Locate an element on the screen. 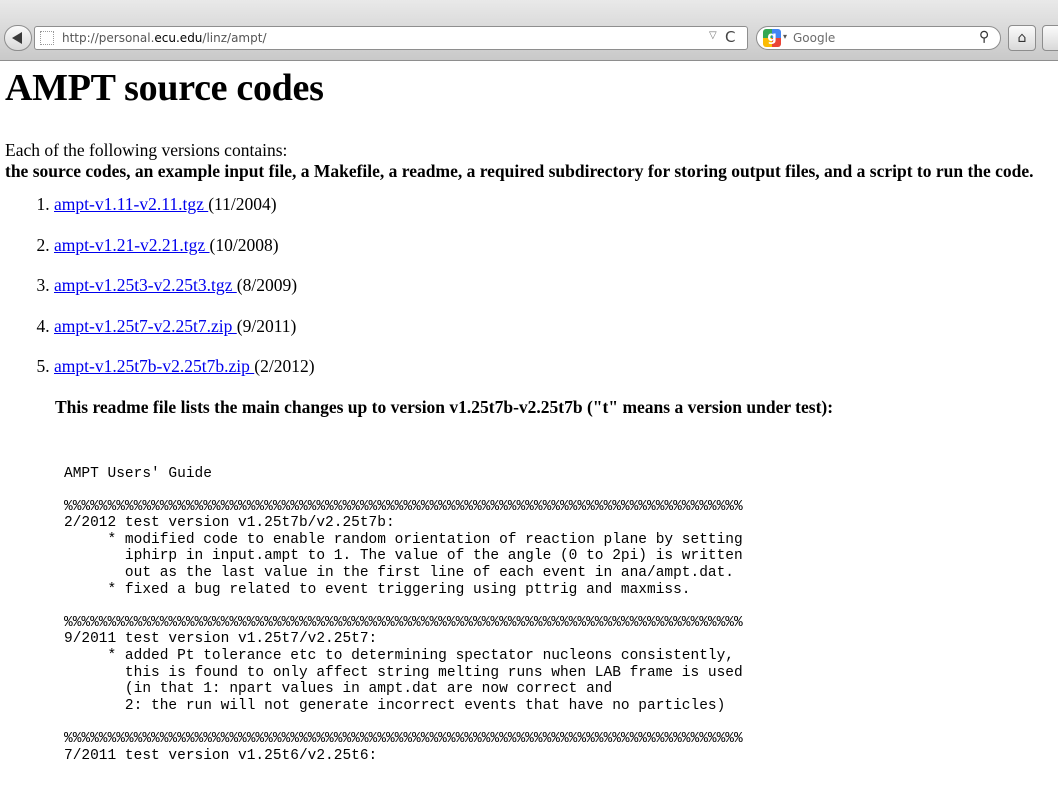 This screenshot has width=1058, height=794. search-engine-dropdown-icon: ▾ is located at coordinates (785, 36).